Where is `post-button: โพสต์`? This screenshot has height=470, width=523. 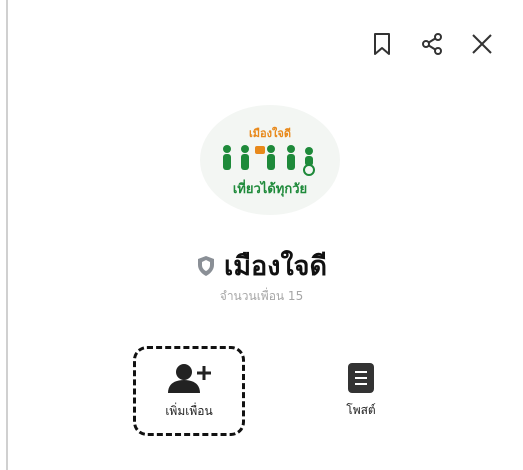 post-button: โพสต์ is located at coordinates (361, 391).